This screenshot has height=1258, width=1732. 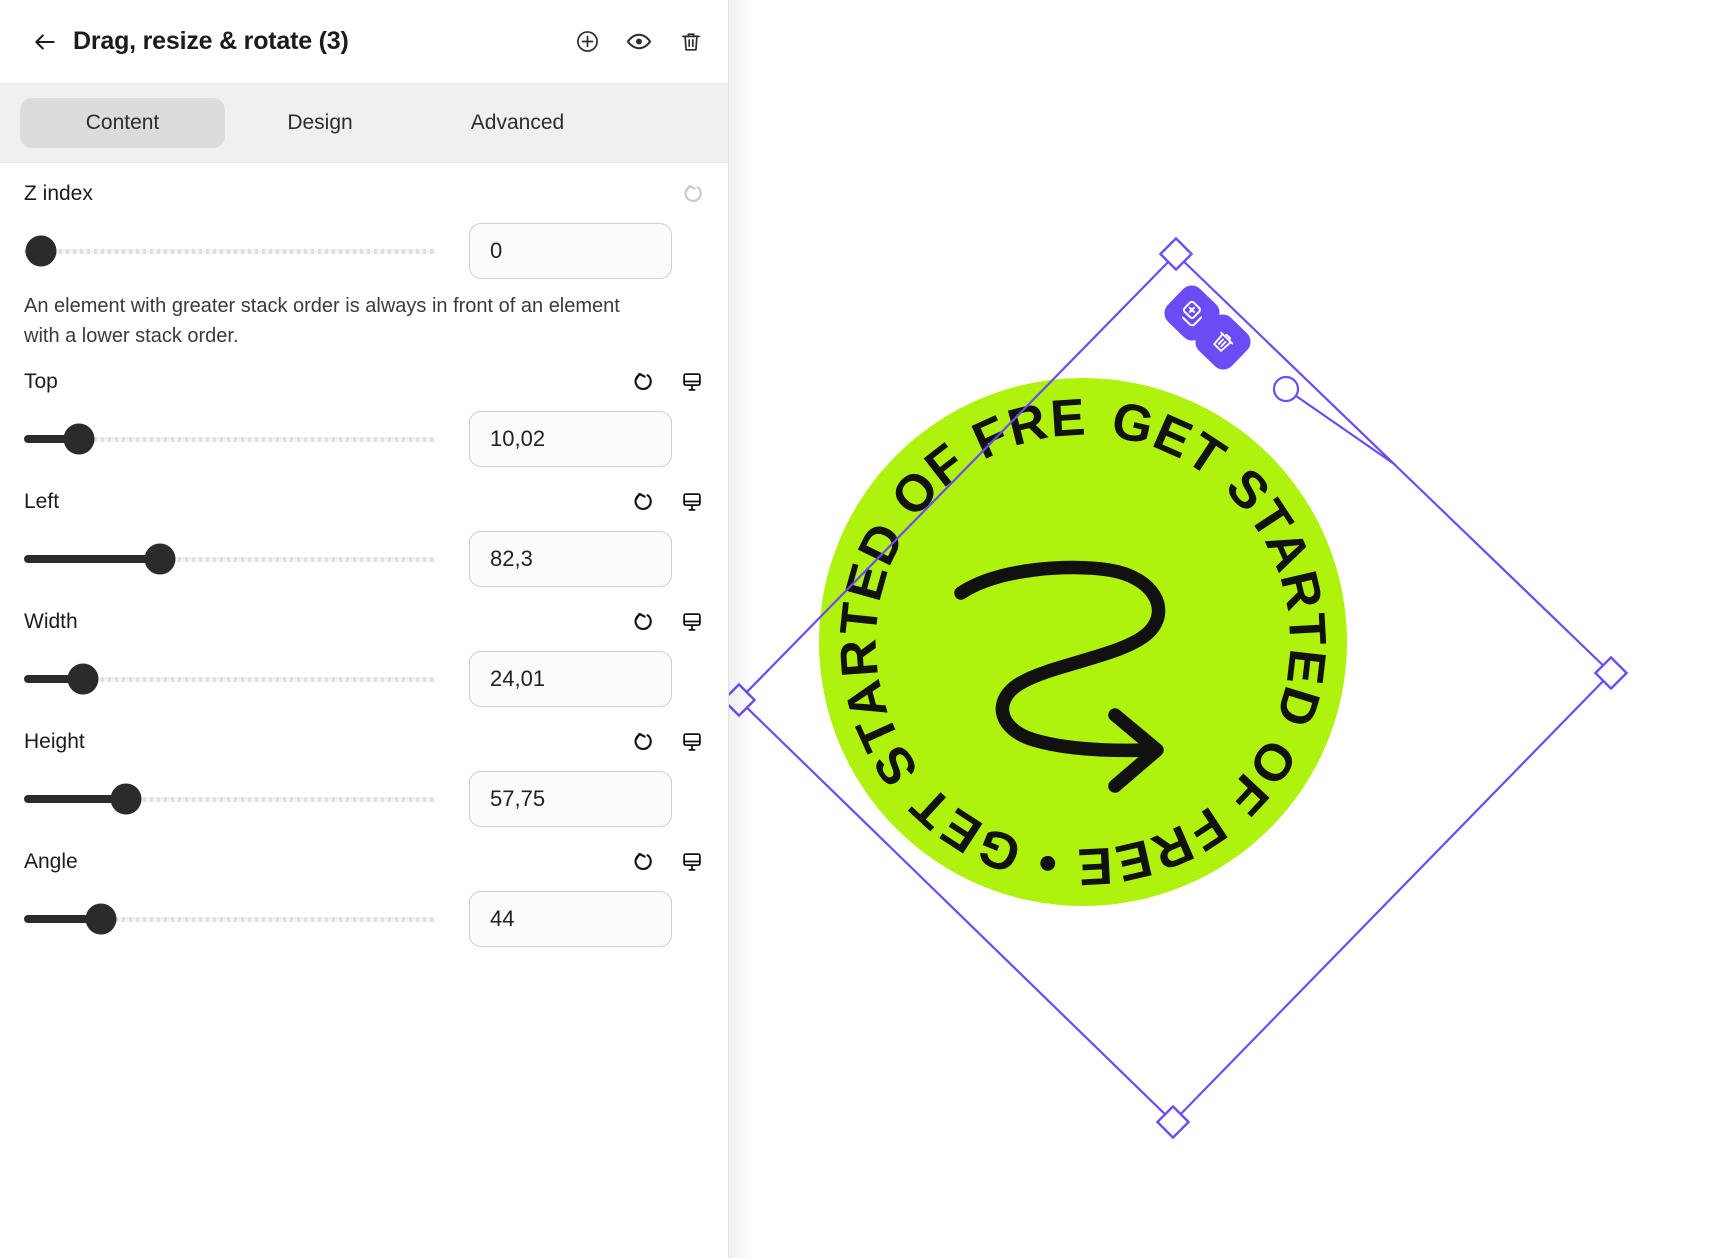 I want to click on field-row-z-index: 0, so click(x=364, y=251).